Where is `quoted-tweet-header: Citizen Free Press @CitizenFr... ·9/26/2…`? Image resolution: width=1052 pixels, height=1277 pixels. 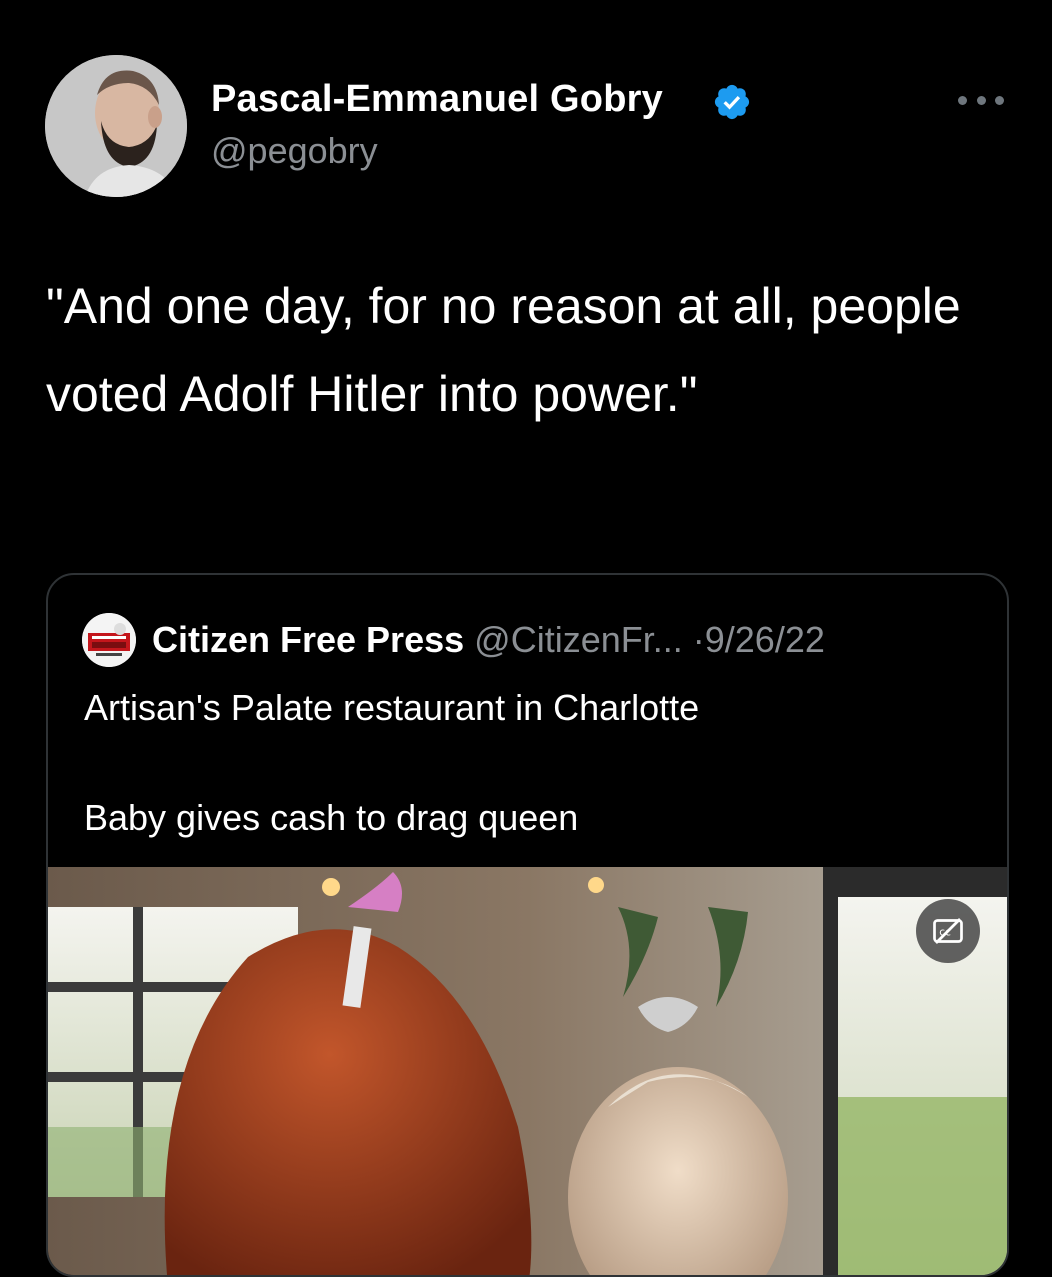 quoted-tweet-header: Citizen Free Press @CitizenFr... ·9/26/2… is located at coordinates (488, 640).